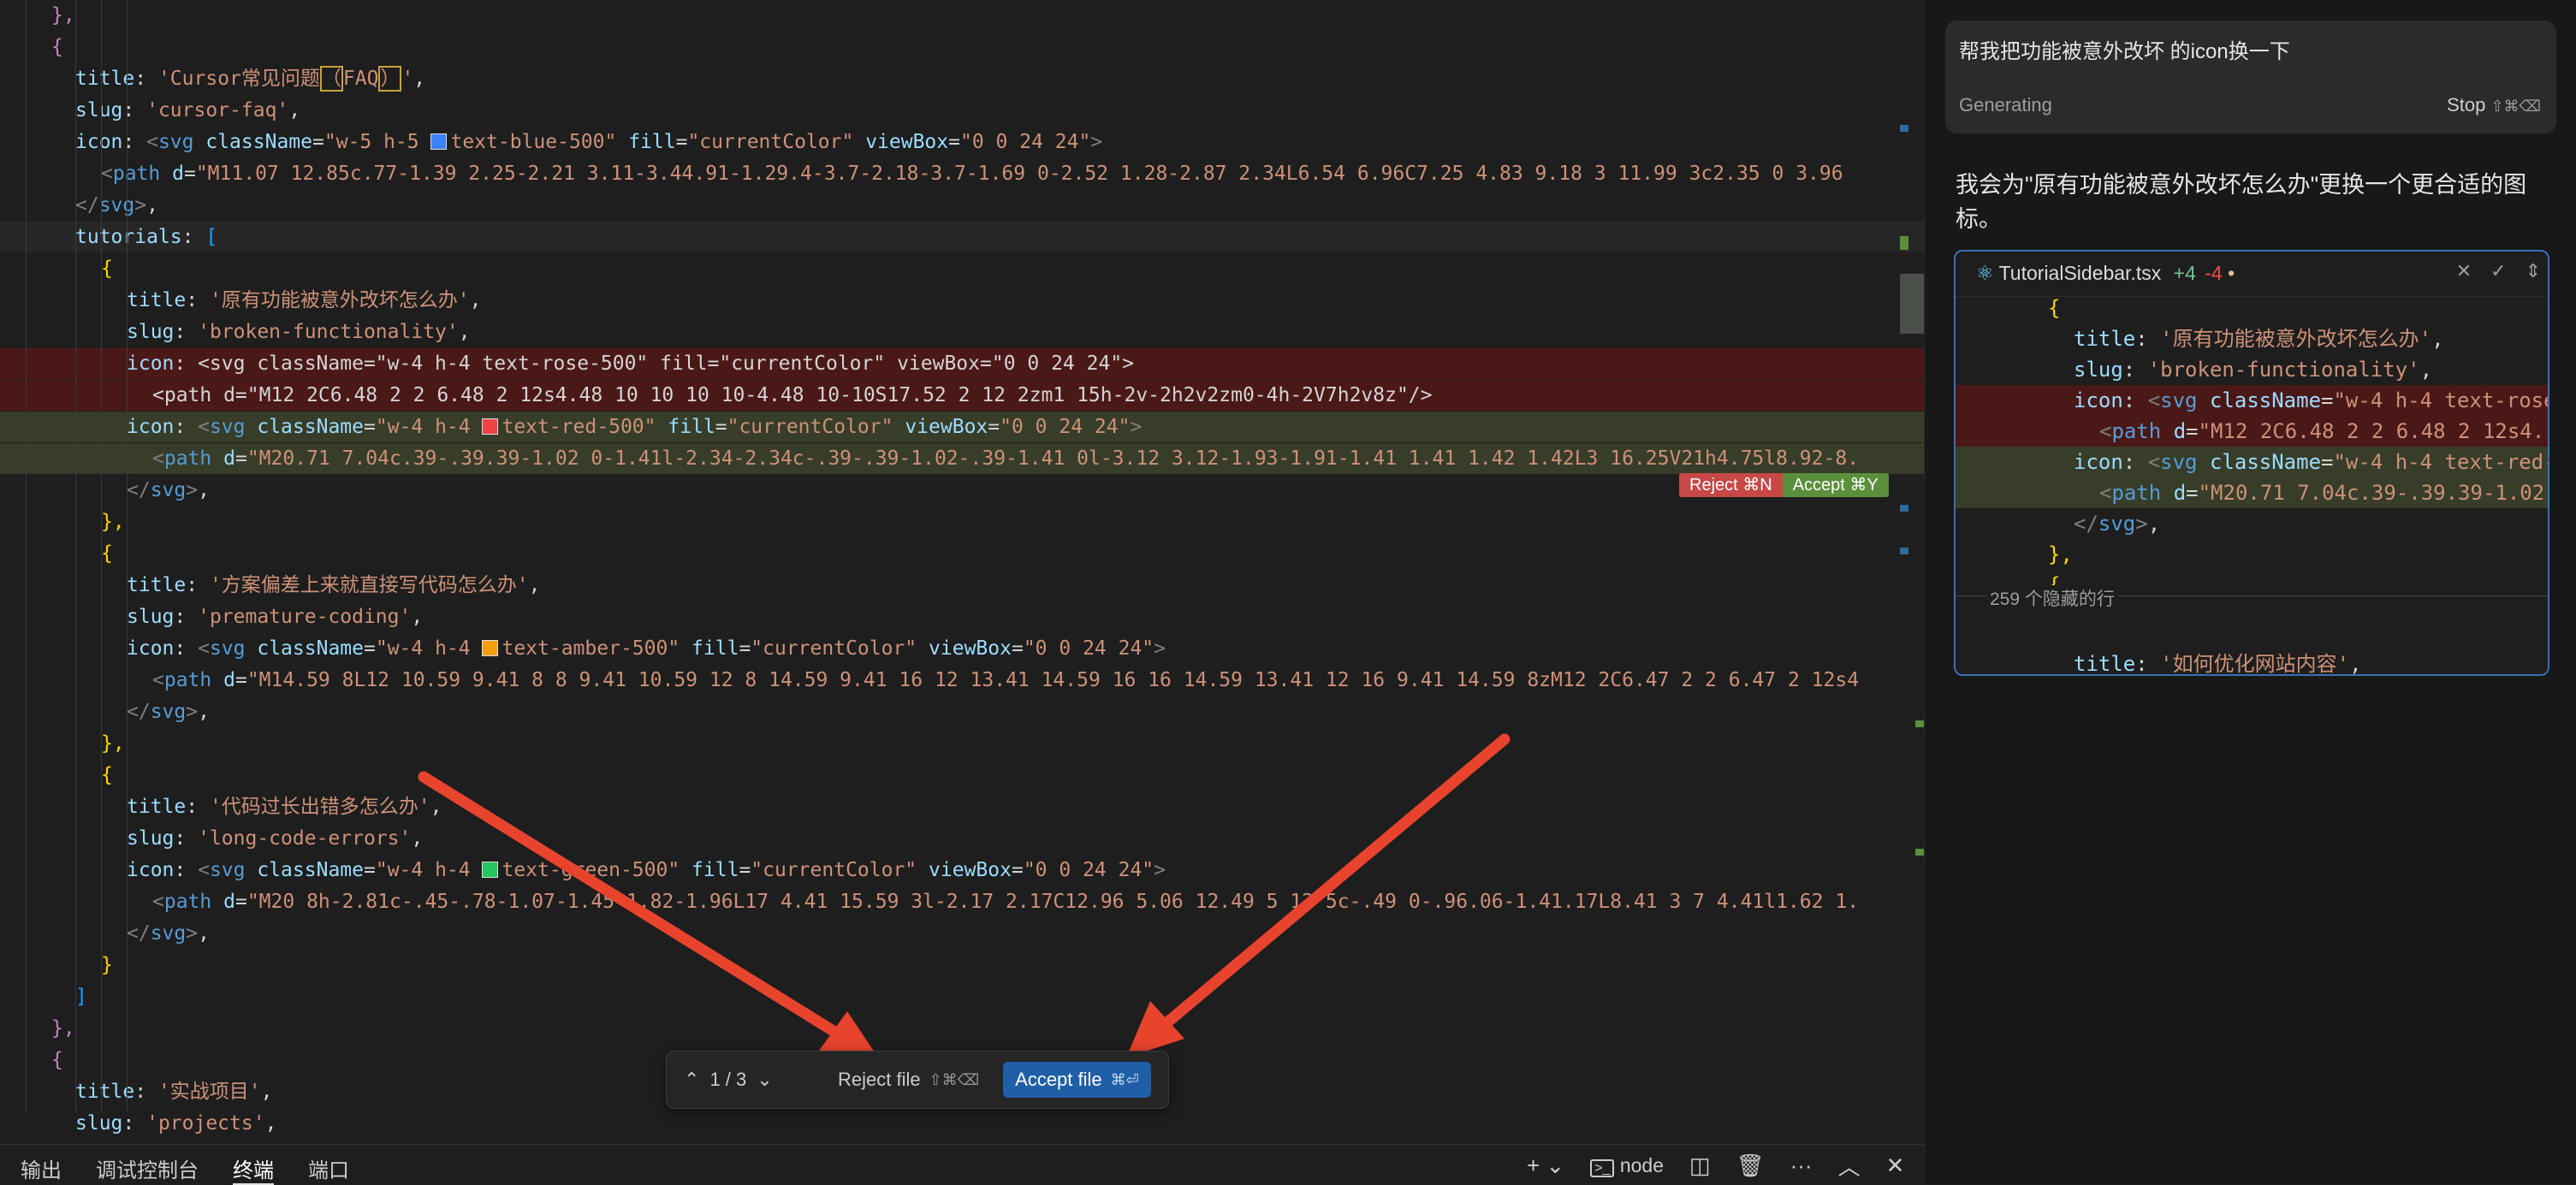 The height and width of the screenshot is (1185, 2576). Describe the element at coordinates (1077, 1080) in the screenshot. I see `accept-file-button: Accept file ⌘⏎` at that location.